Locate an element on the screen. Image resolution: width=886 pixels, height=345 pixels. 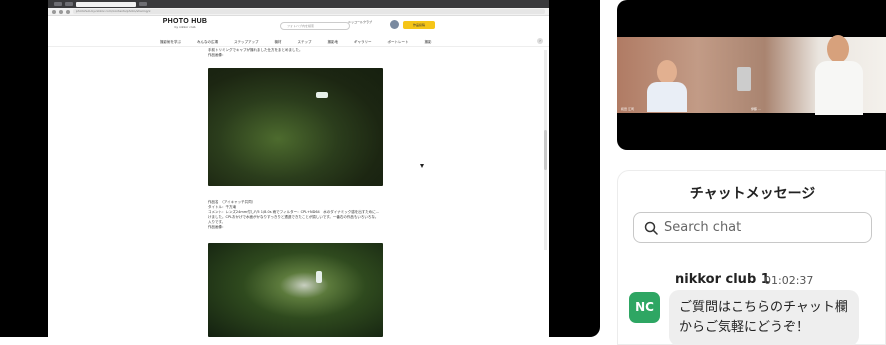
site-search-input: フォトハブ内を検索 is located at coordinates (315, 26).